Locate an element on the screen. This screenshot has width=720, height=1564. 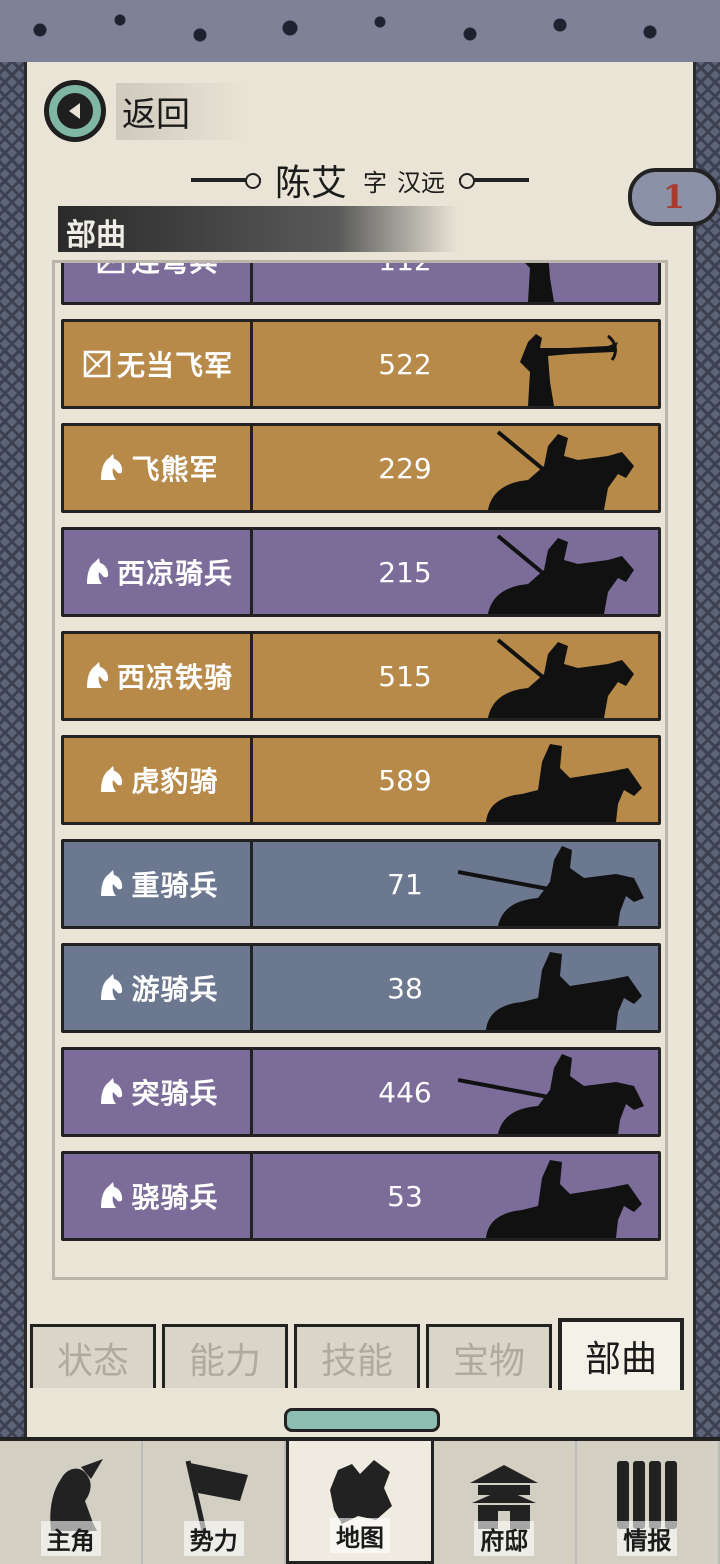
decorative-top-border is located at coordinates (360, 33).